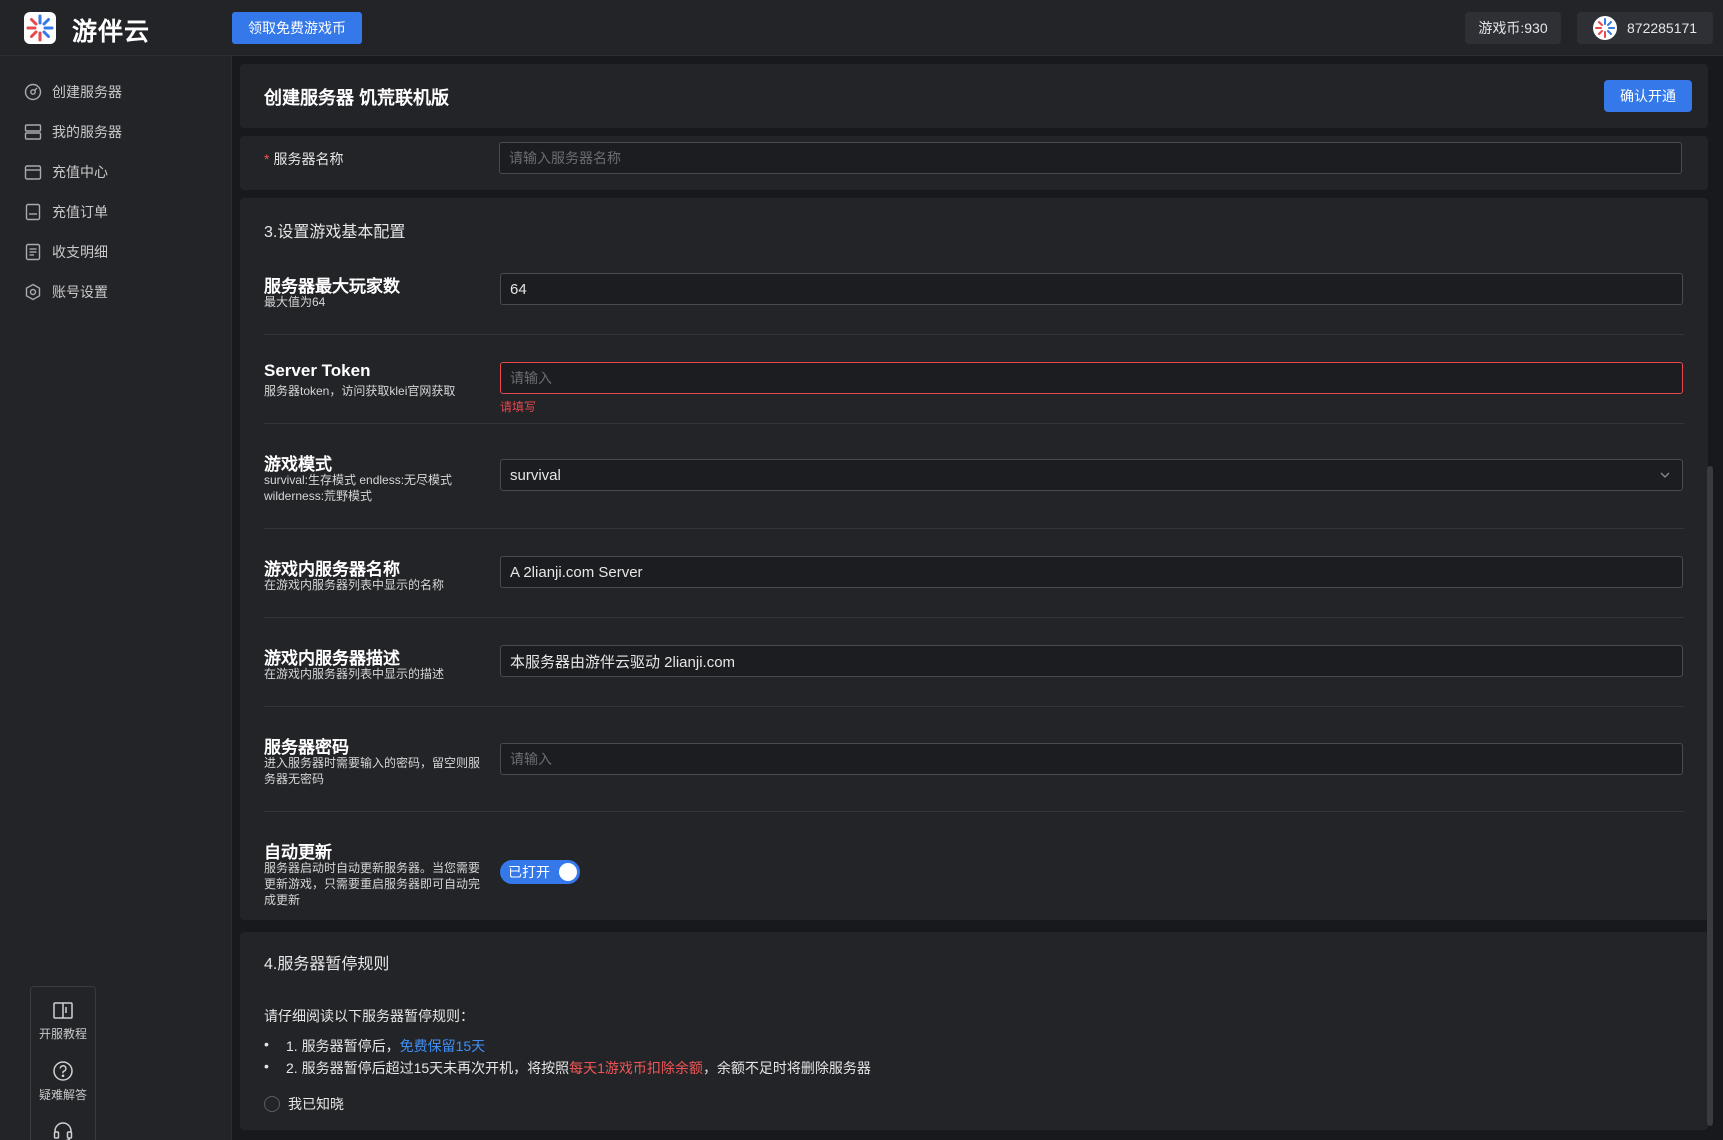 This screenshot has width=1723, height=1140. I want to click on ingame-desc-desc: 在游戏内服务器列表中显示的描述, so click(354, 674).